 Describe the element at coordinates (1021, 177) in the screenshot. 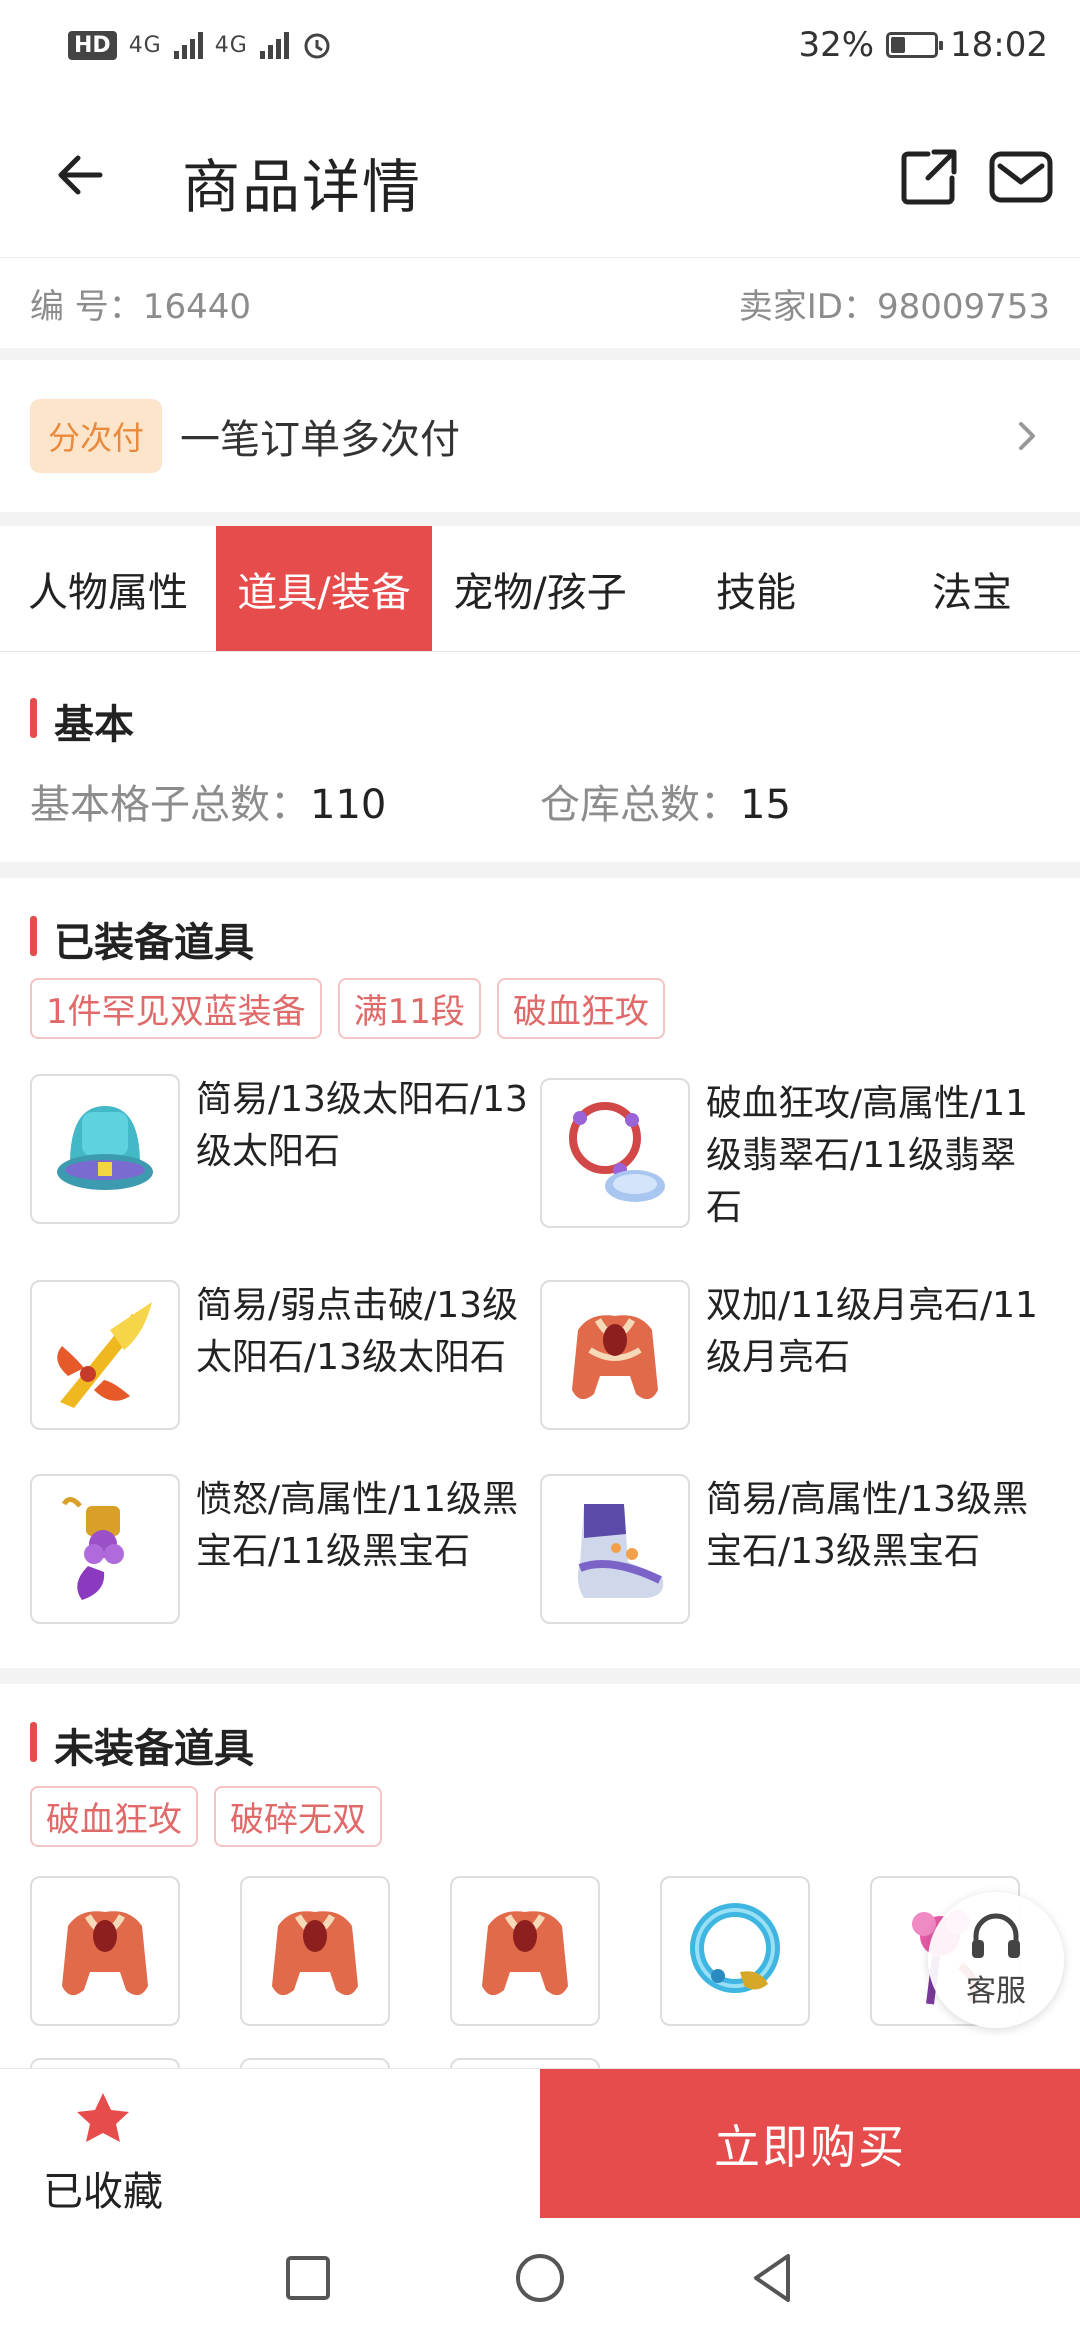

I see `message-icon` at that location.